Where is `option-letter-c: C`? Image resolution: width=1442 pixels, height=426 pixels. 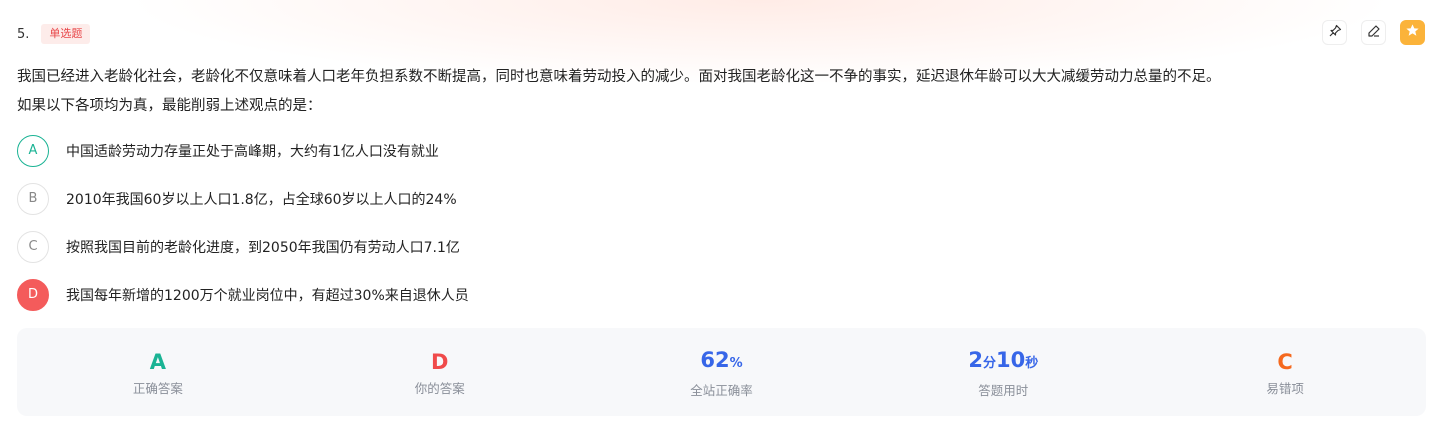
option-letter-c: C is located at coordinates (33, 246).